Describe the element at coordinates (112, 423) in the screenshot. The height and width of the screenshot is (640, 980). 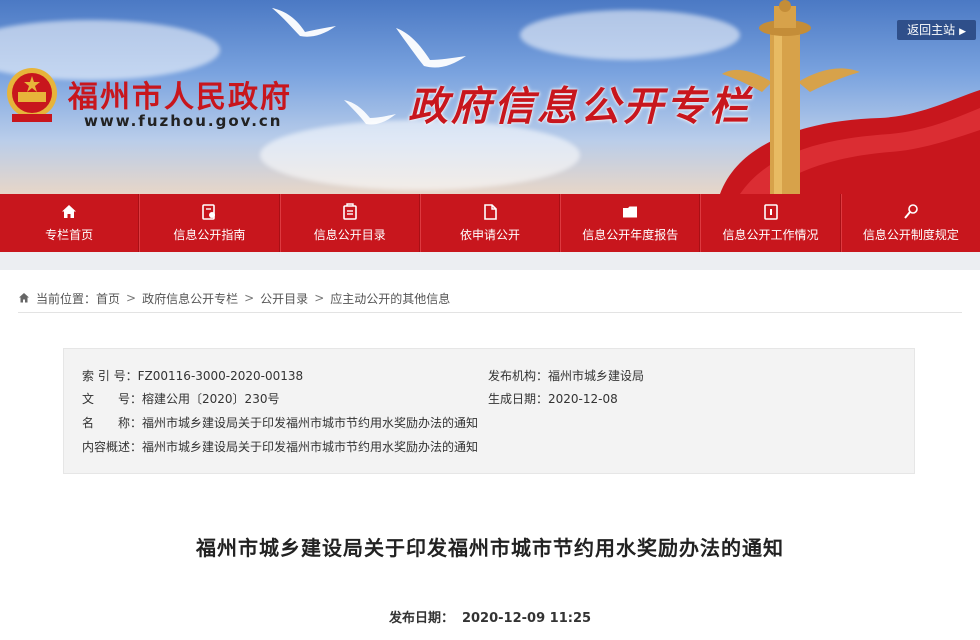
I see `meta-name-label: 名 称：` at that location.